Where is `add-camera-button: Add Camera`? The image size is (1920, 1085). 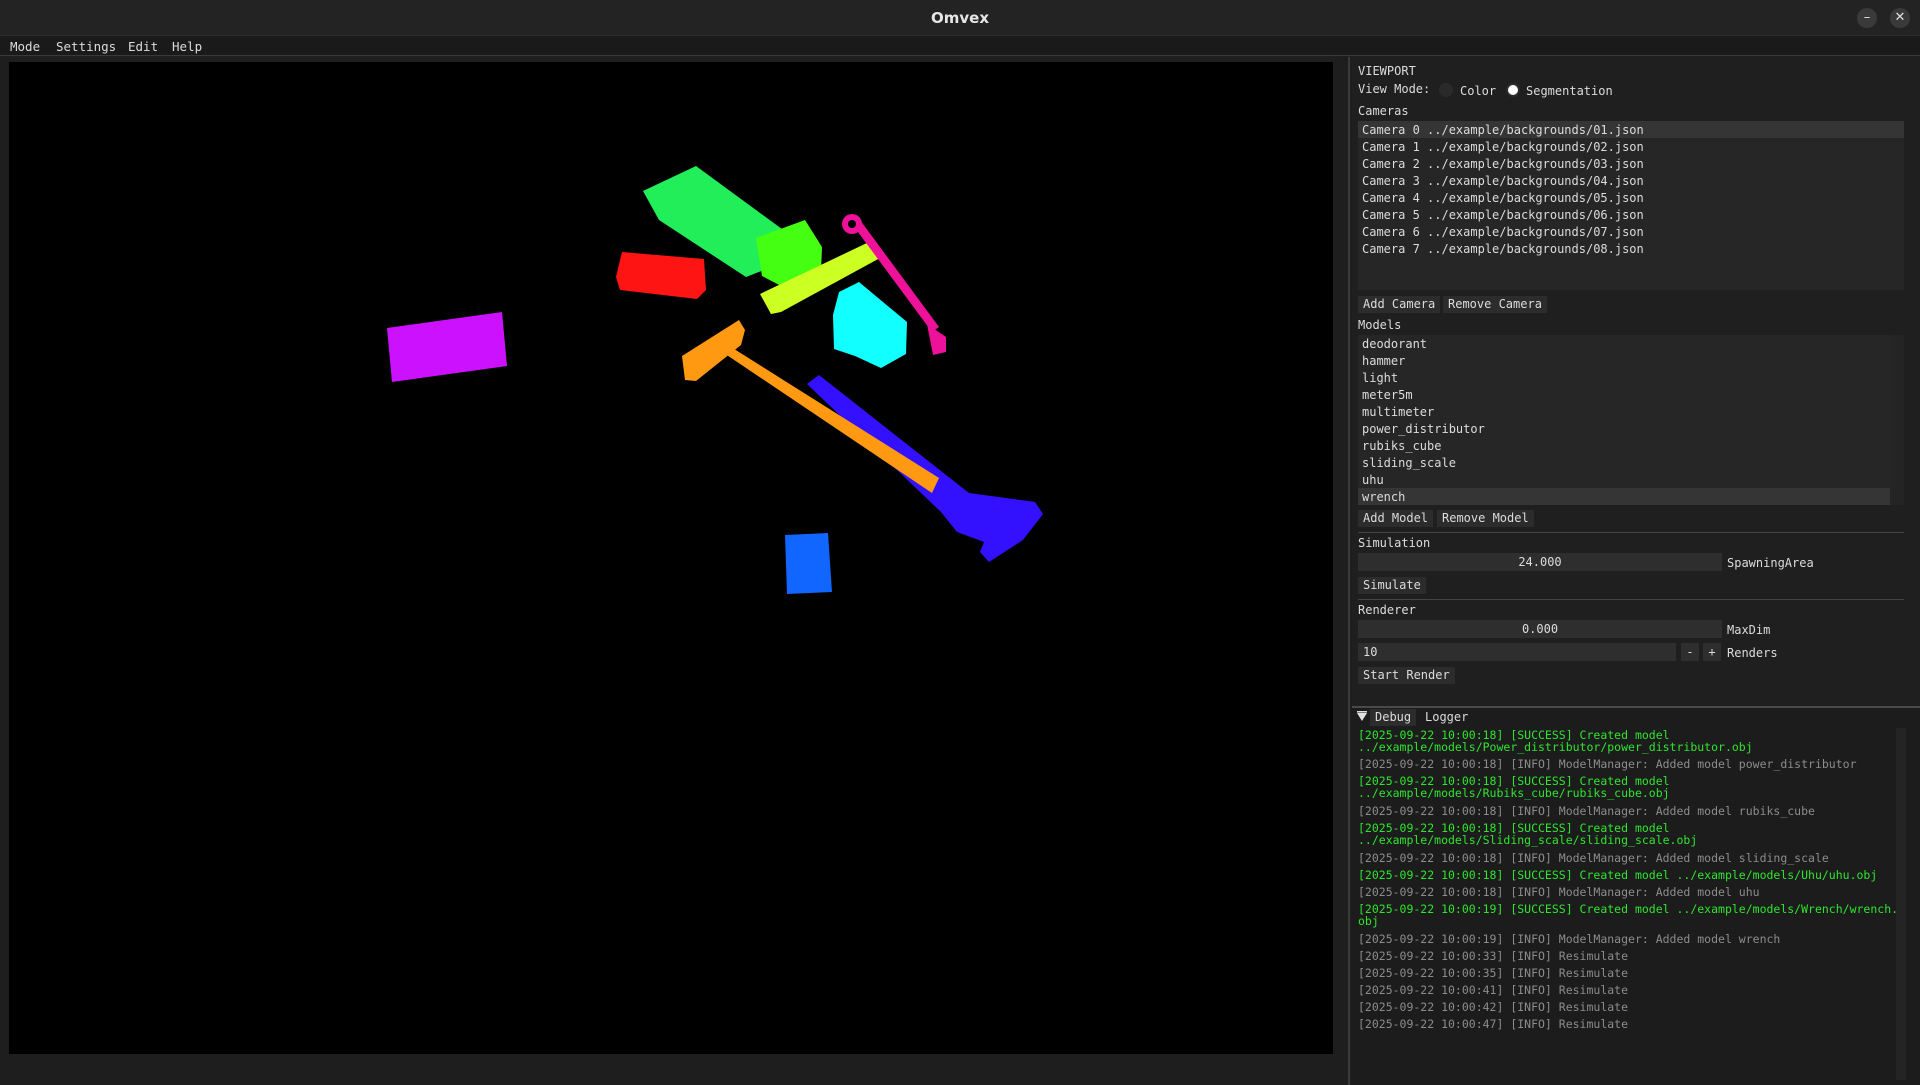 add-camera-button: Add Camera is located at coordinates (1399, 304).